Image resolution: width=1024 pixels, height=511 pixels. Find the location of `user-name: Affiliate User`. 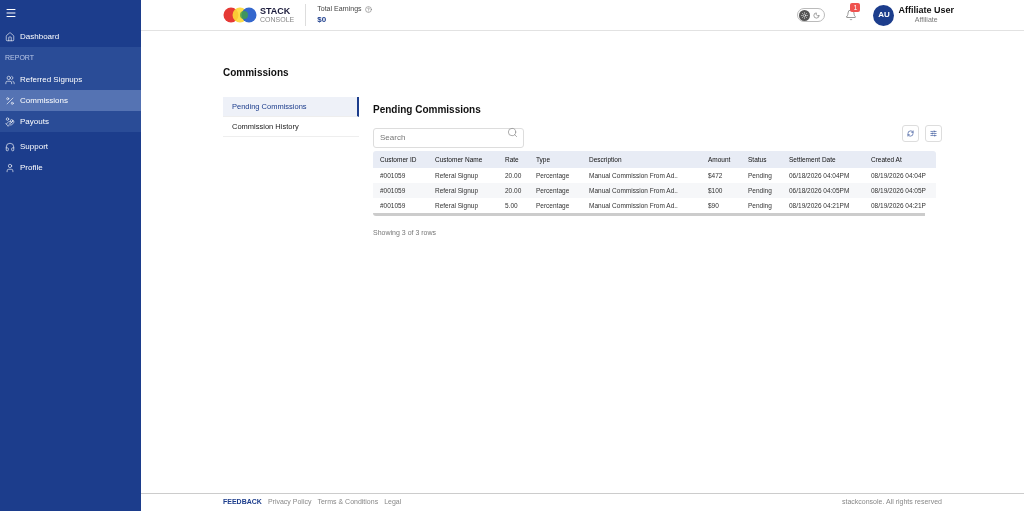

user-name: Affiliate User is located at coordinates (926, 11).